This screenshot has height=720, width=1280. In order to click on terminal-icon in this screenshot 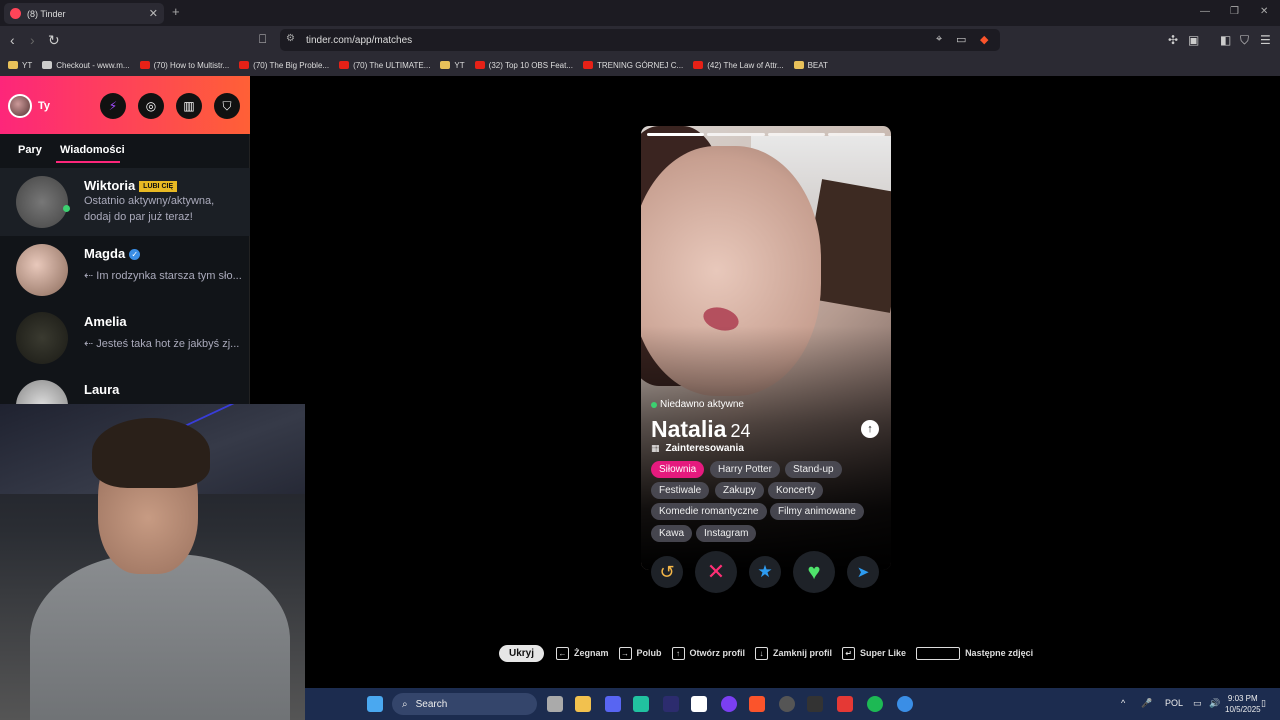, I will do `click(815, 704)`.